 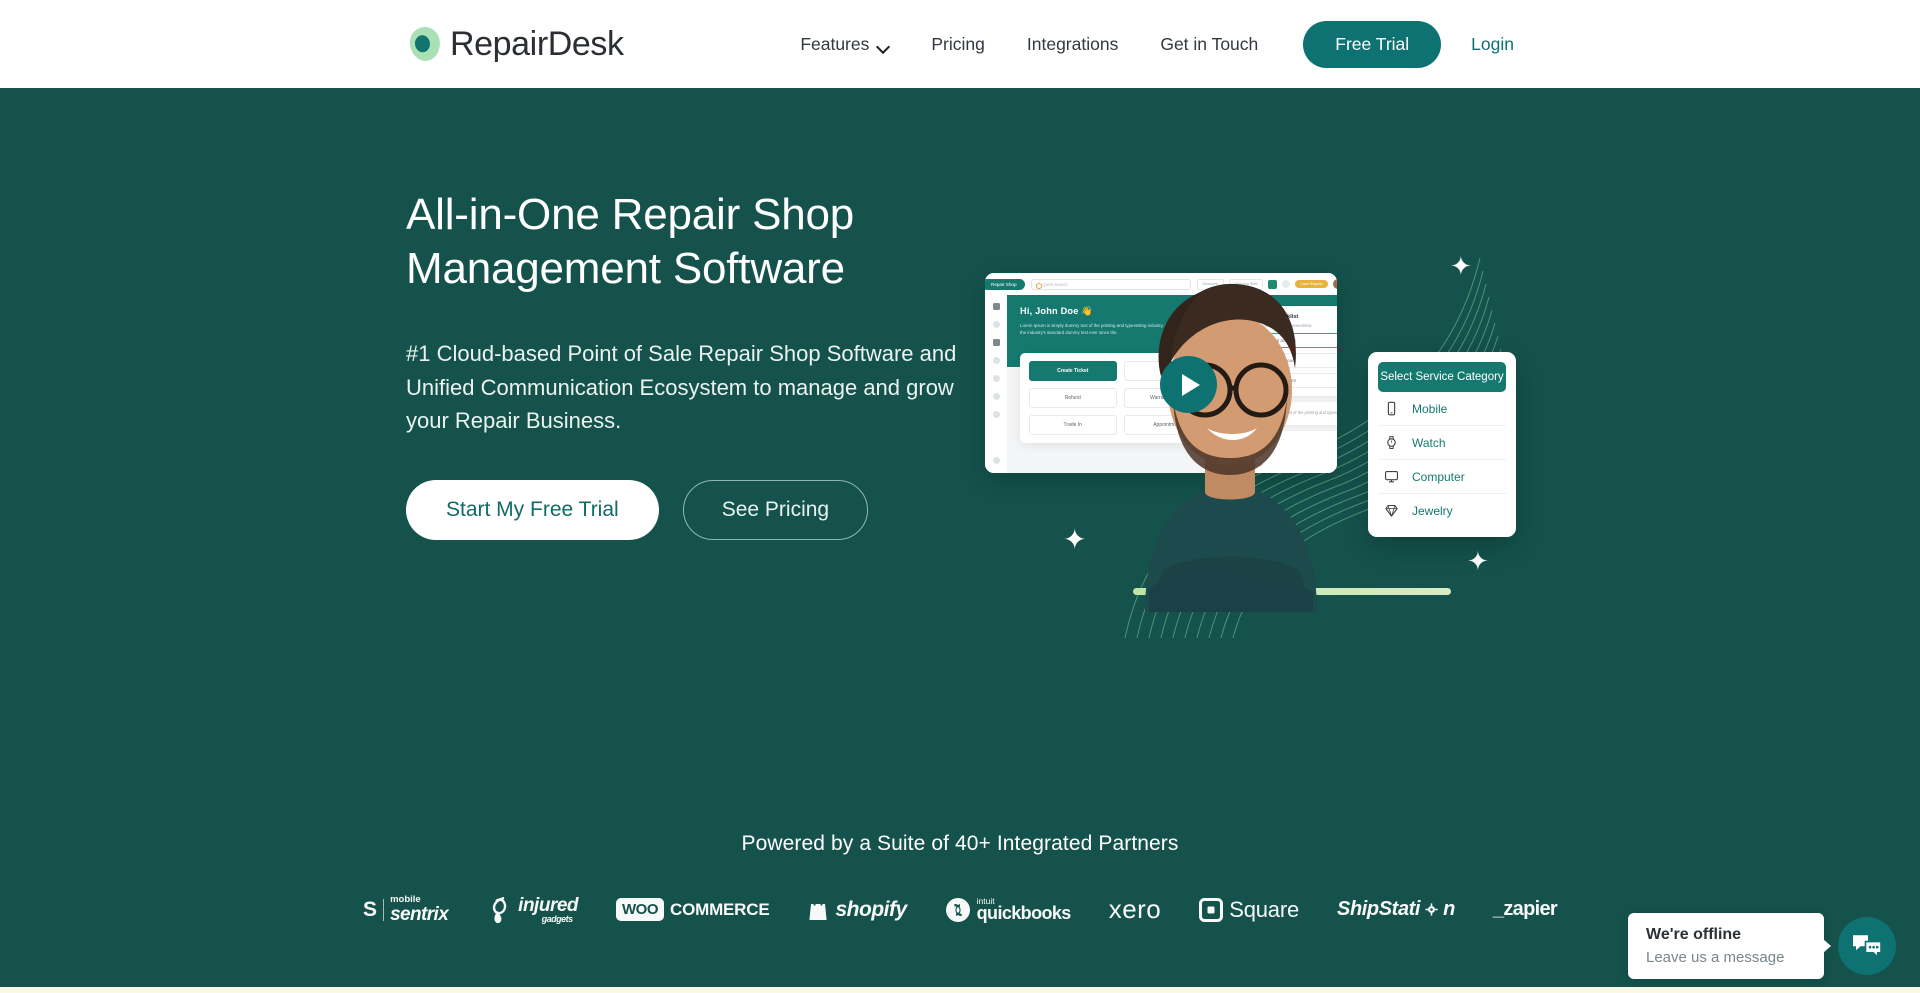 I want to click on start-free-trial-button: Start My Free Trial, so click(x=532, y=509).